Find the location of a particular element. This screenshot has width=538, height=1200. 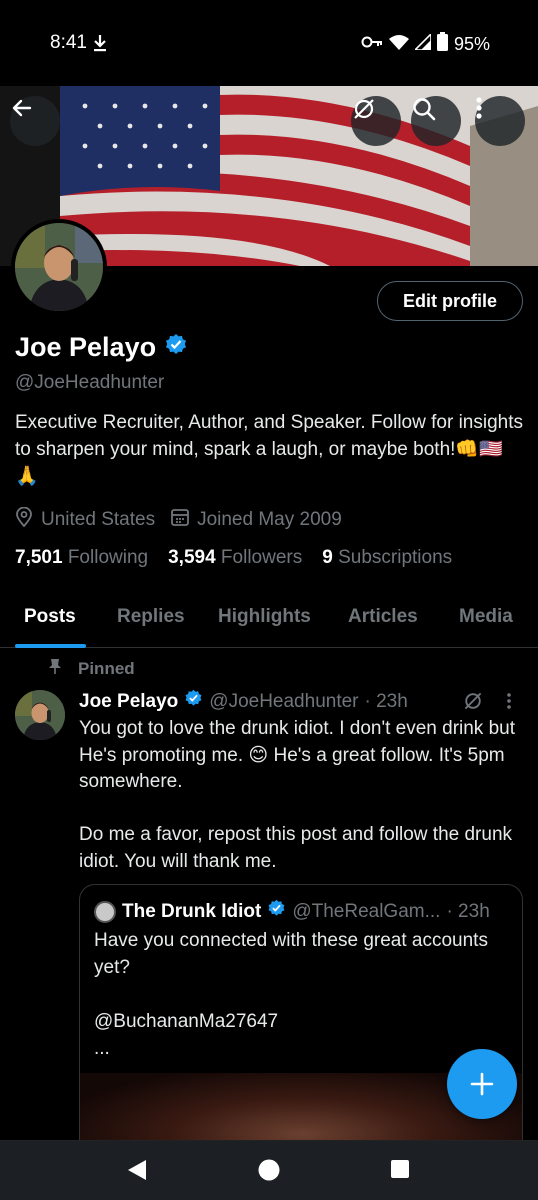

system-nav-bar is located at coordinates (269, 1170).